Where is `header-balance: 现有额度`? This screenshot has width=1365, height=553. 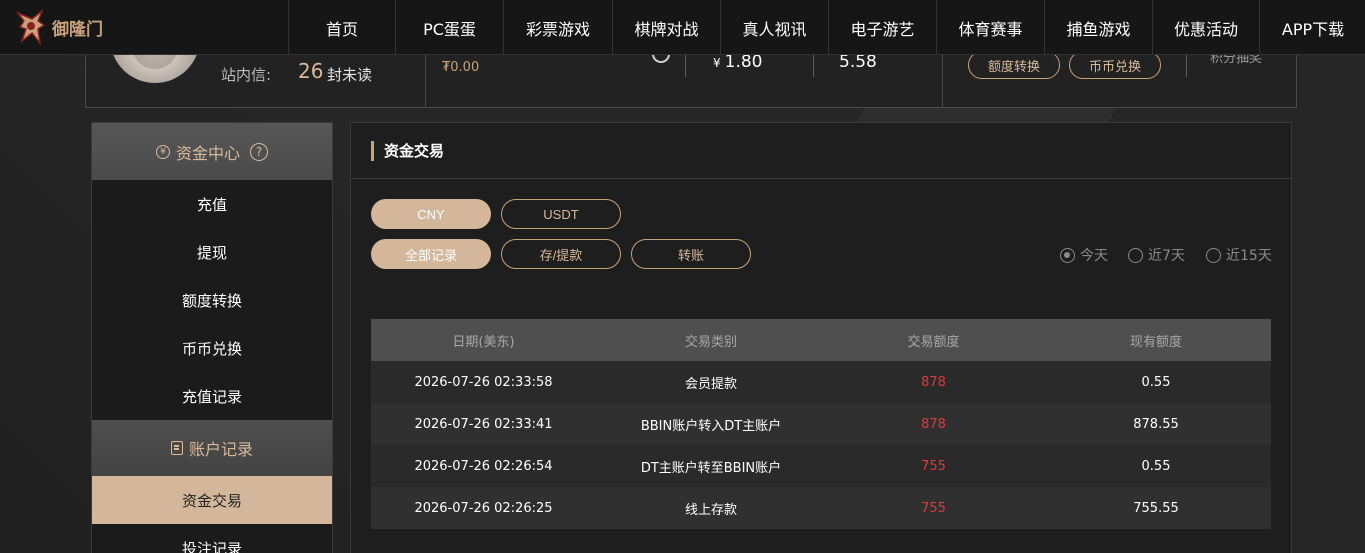 header-balance: 现有额度 is located at coordinates (1155, 342).